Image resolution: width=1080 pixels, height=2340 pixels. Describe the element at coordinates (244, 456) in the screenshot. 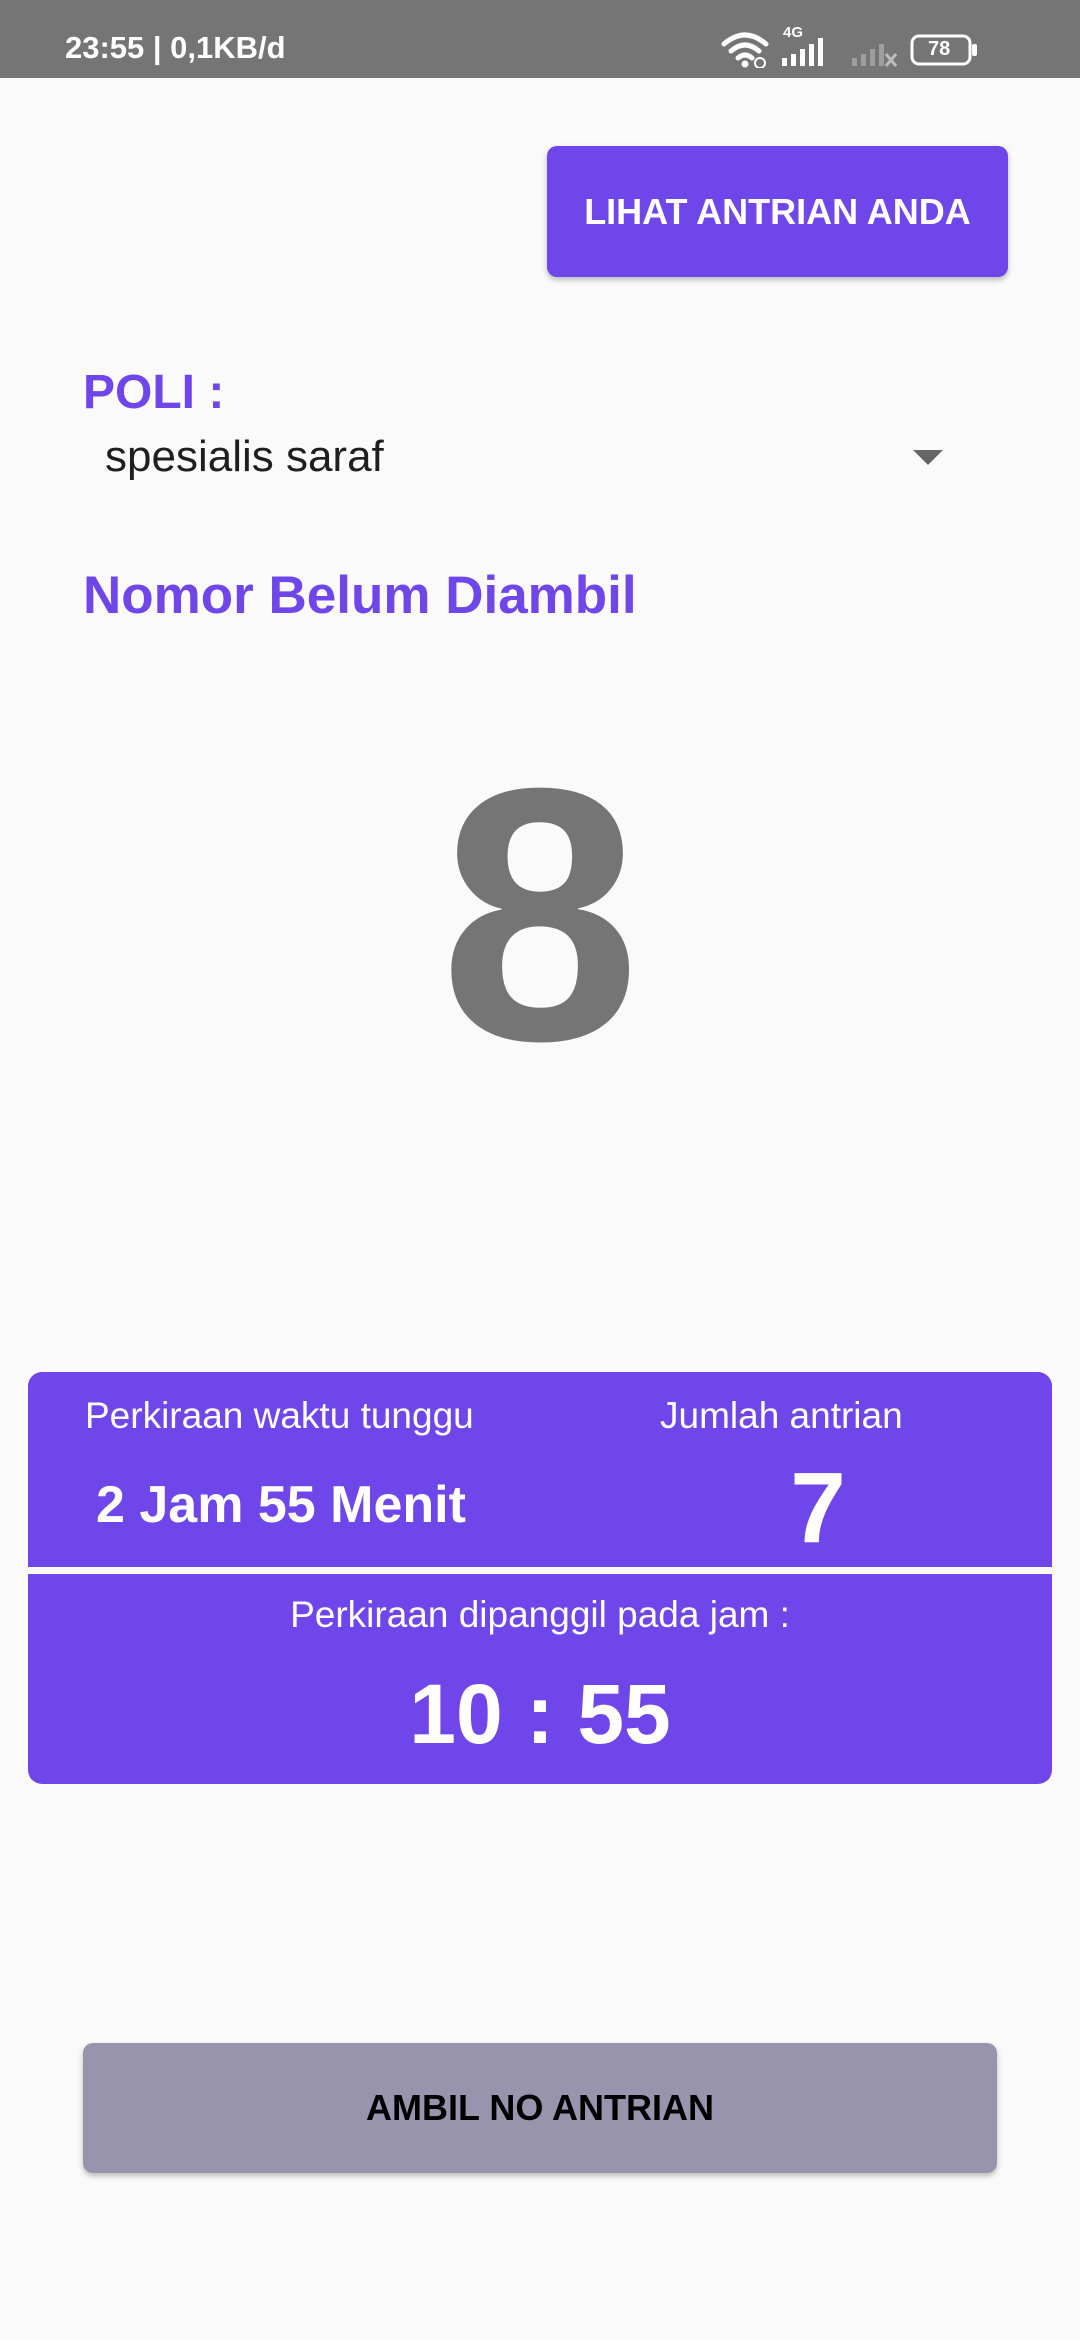

I see `poli-selected-value: spesialis saraf` at that location.